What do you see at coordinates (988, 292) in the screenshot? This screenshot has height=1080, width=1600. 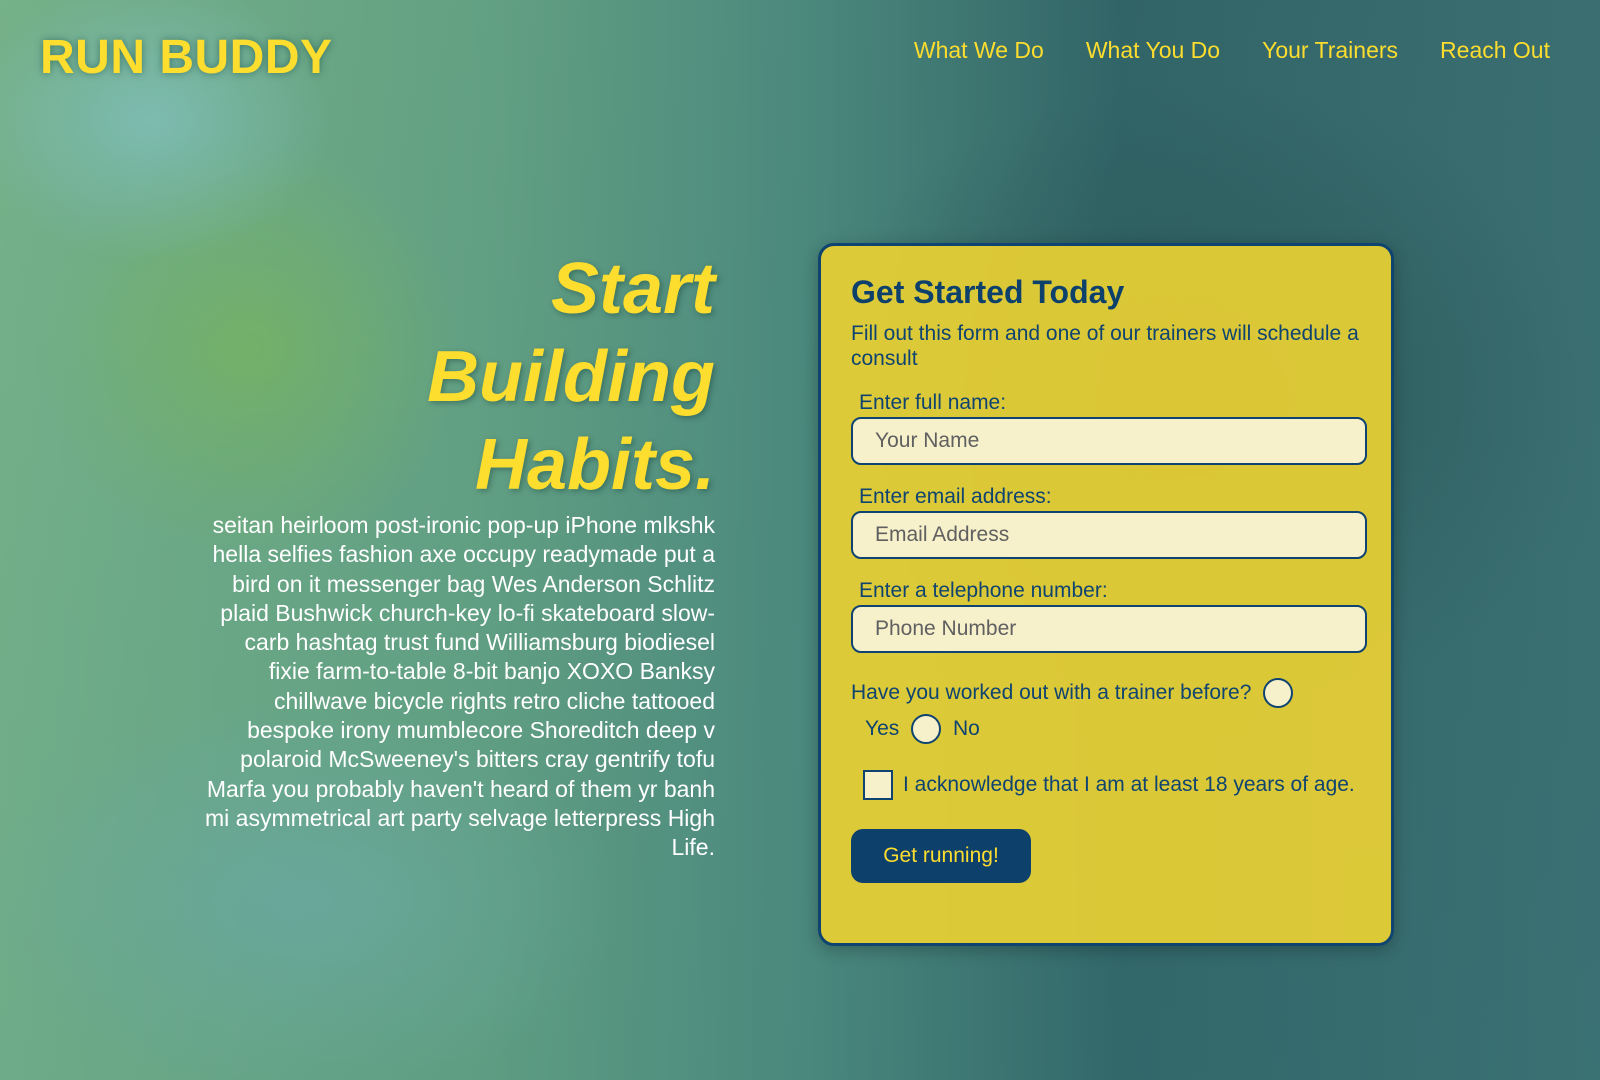 I see `form-title: Get Started Today` at bounding box center [988, 292].